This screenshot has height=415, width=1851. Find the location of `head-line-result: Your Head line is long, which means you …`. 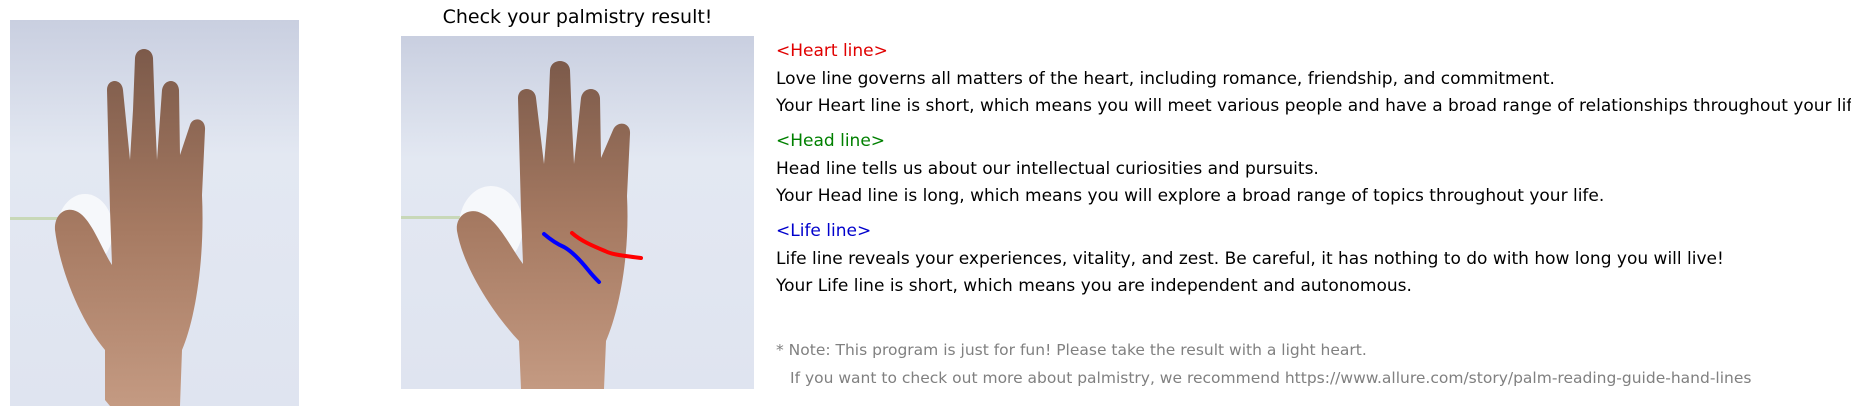

head-line-result: Your Head line is long, which means you … is located at coordinates (1190, 196).